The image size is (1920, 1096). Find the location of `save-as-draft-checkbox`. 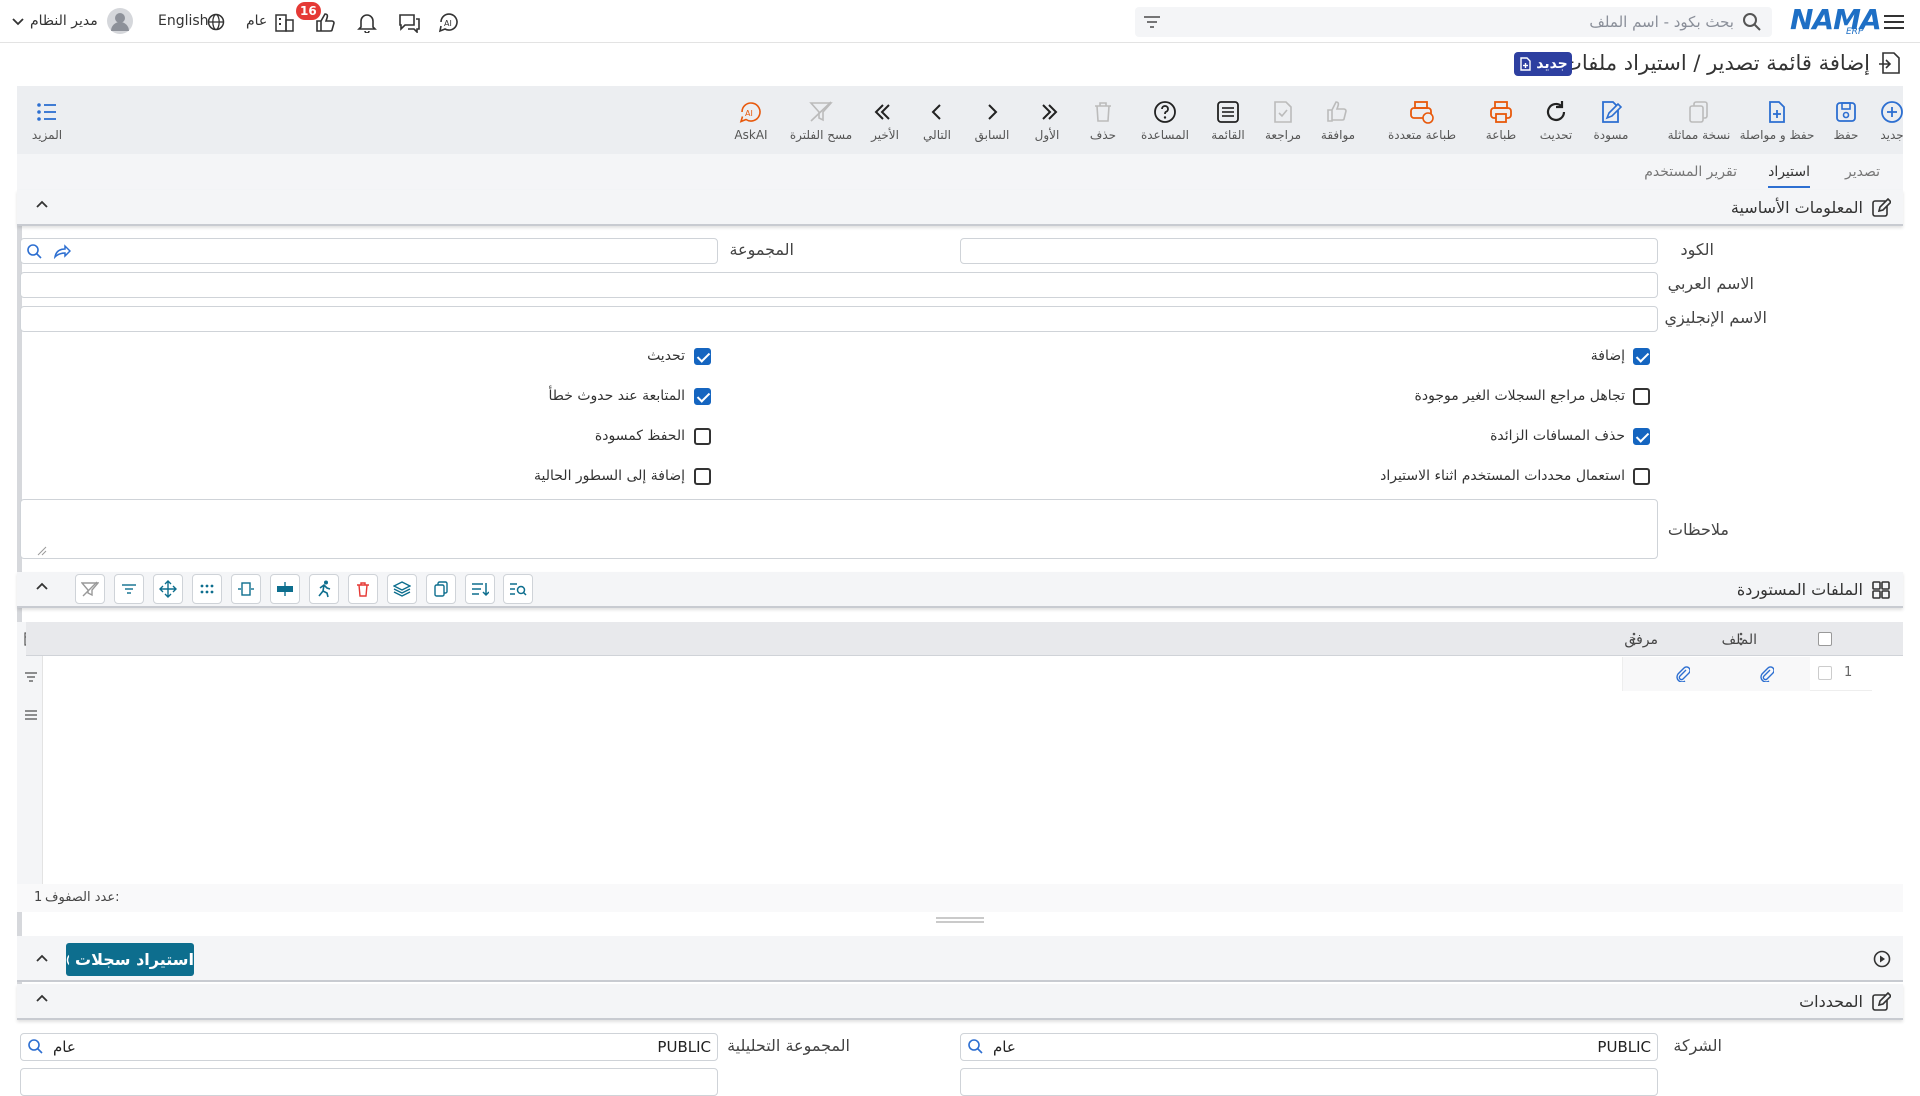

save-as-draft-checkbox is located at coordinates (702, 436).